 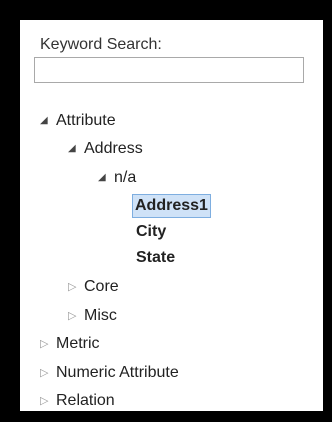 What do you see at coordinates (85, 400) in the screenshot?
I see `tree-node-label: Relation` at bounding box center [85, 400].